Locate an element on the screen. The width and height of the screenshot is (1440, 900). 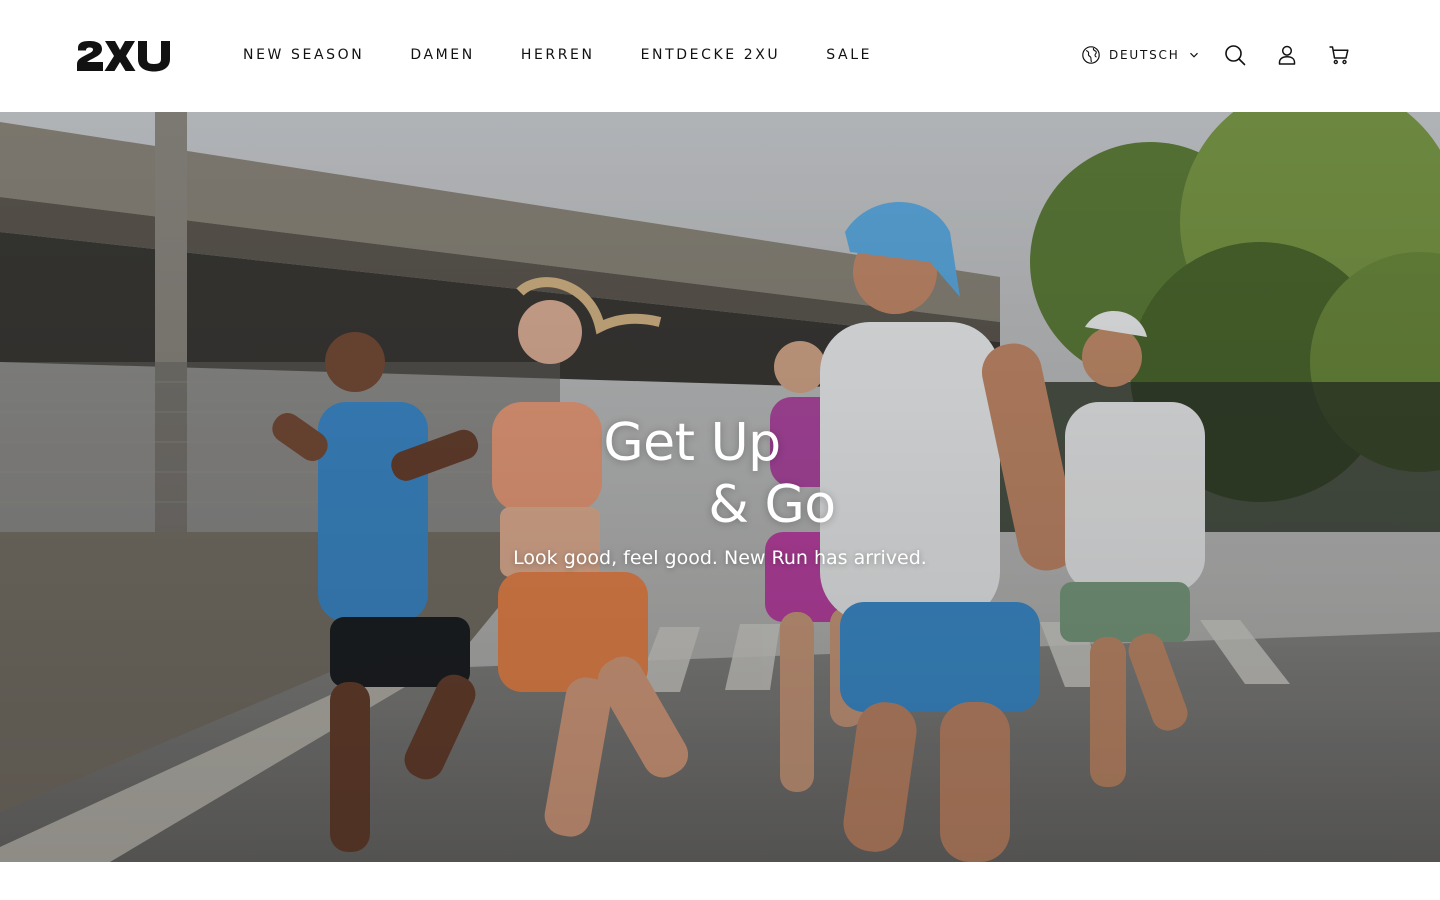
globe-icon is located at coordinates (1091, 55).